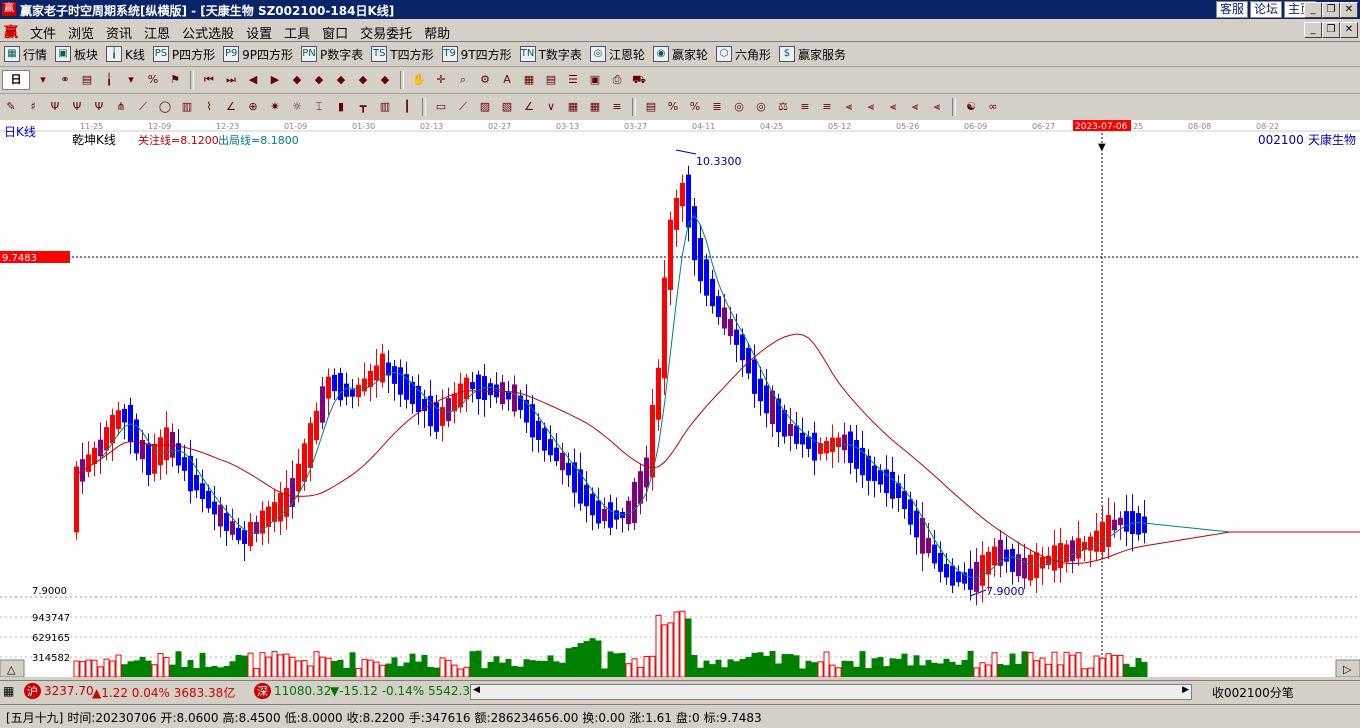 The height and width of the screenshot is (728, 1360). I want to click on menu-news: 资讯, so click(119, 32).